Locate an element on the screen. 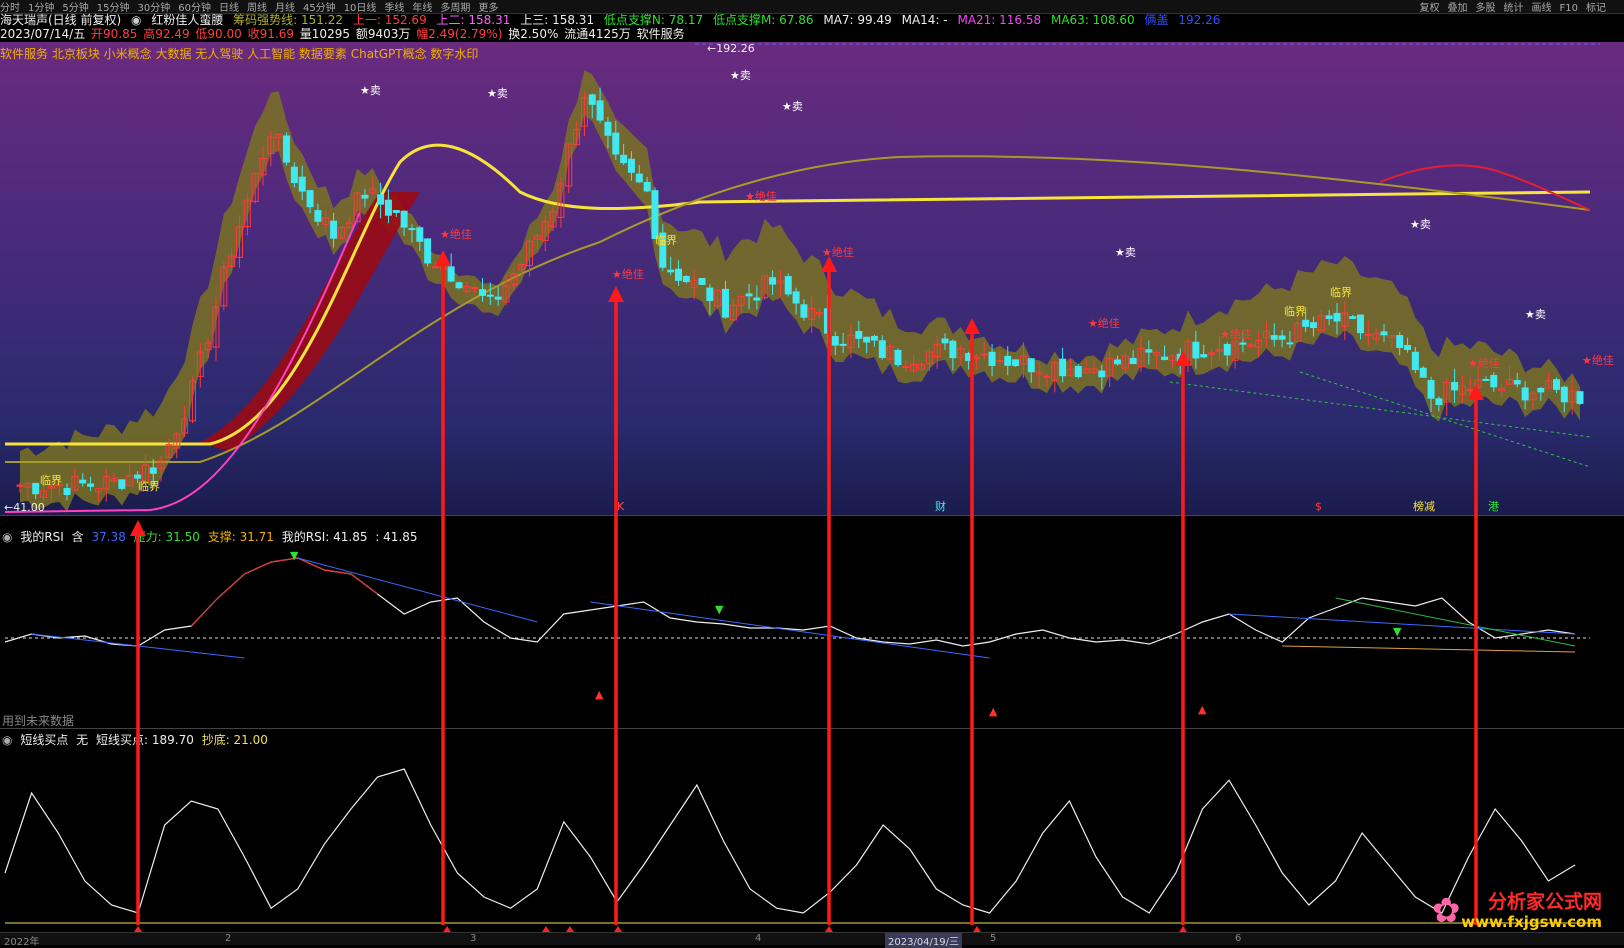 This screenshot has height=948, width=1624. toolbar-right-1: 叠加 is located at coordinates (1458, 8).